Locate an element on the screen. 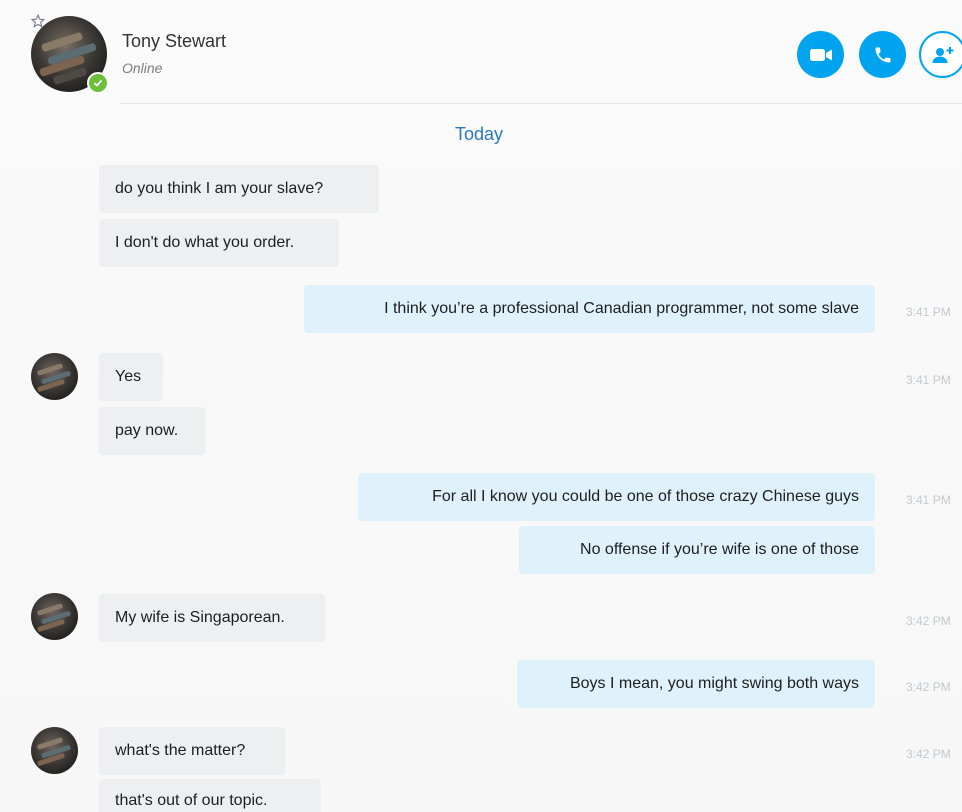  star-icon is located at coordinates (38, 21).